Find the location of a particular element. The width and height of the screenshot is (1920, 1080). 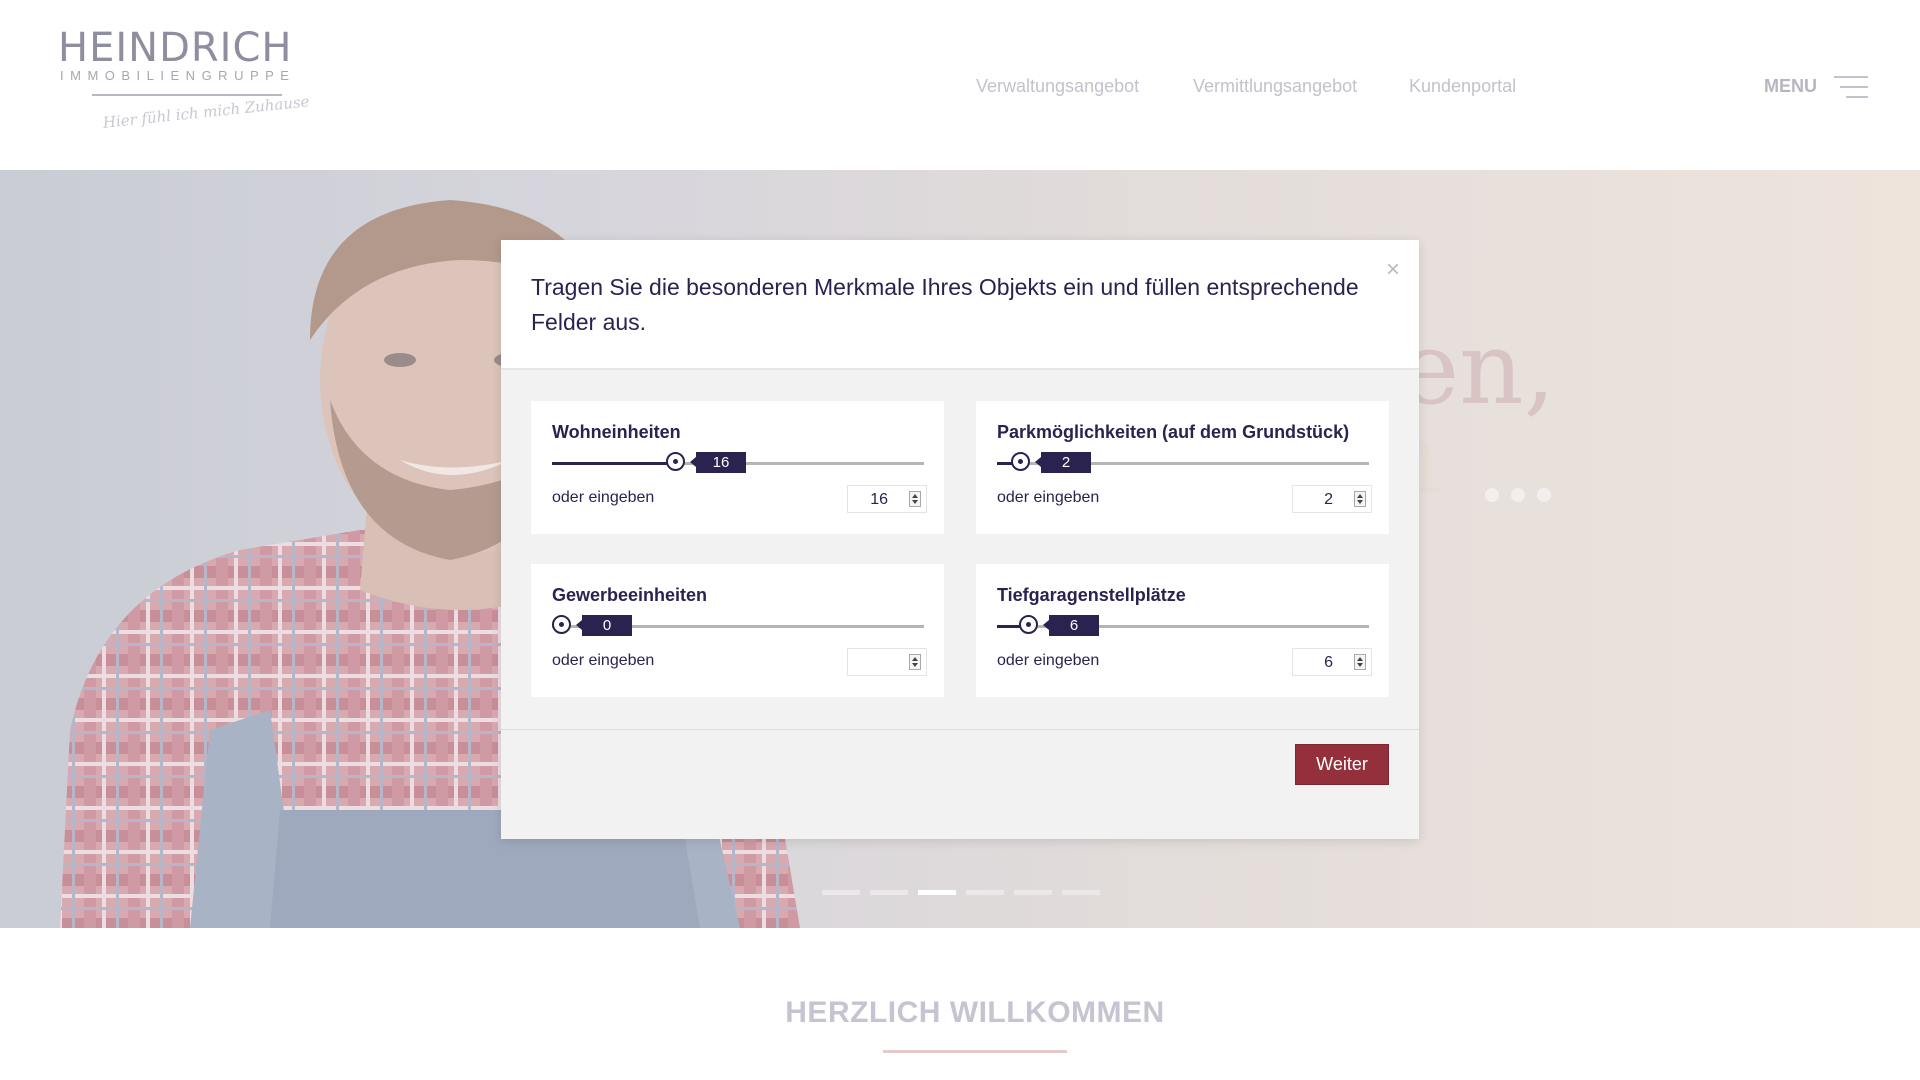

field-label: Tiefgaragenstellplätze is located at coordinates (1091, 595).